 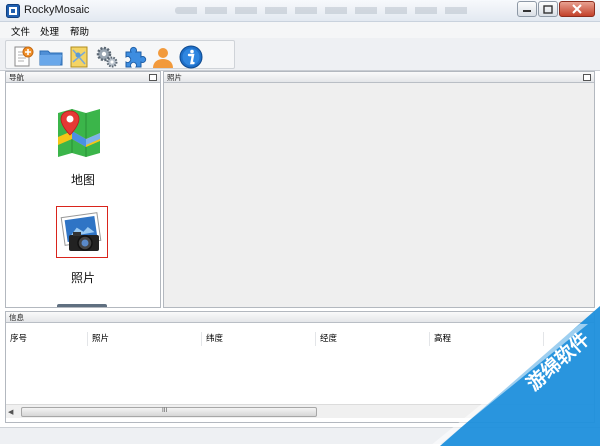 I want to click on map-icon, so click(x=79, y=133).